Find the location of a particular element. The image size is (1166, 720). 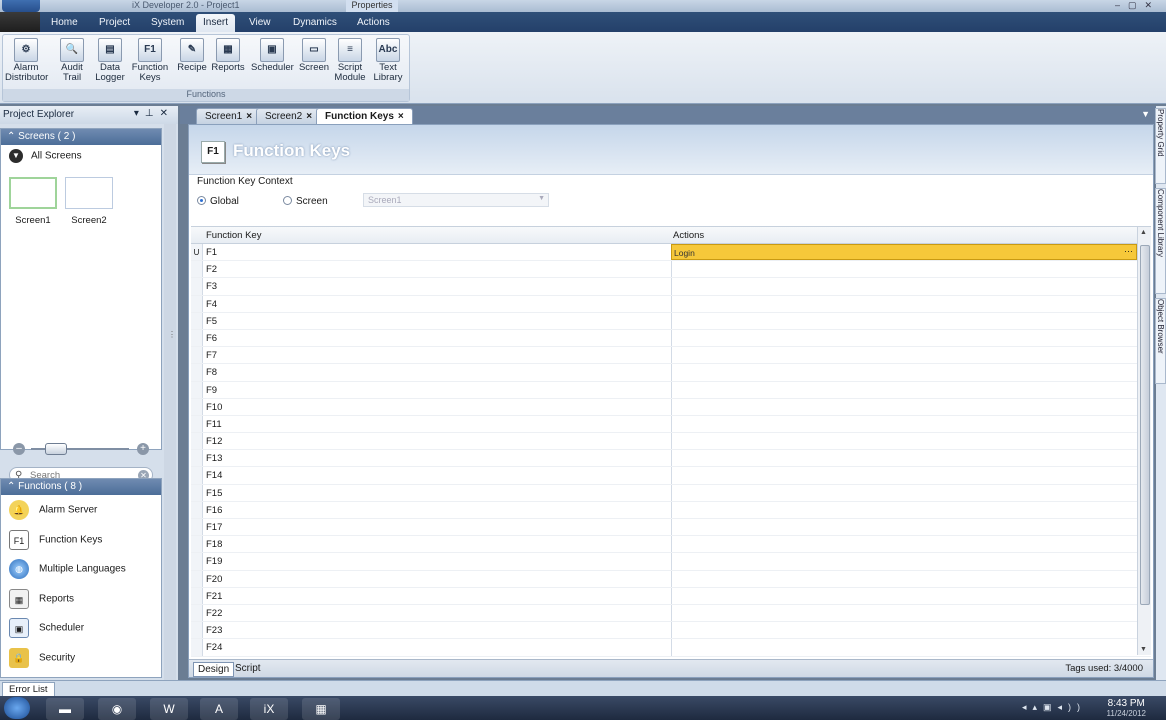

function-key-cell: F21 is located at coordinates (214, 596).